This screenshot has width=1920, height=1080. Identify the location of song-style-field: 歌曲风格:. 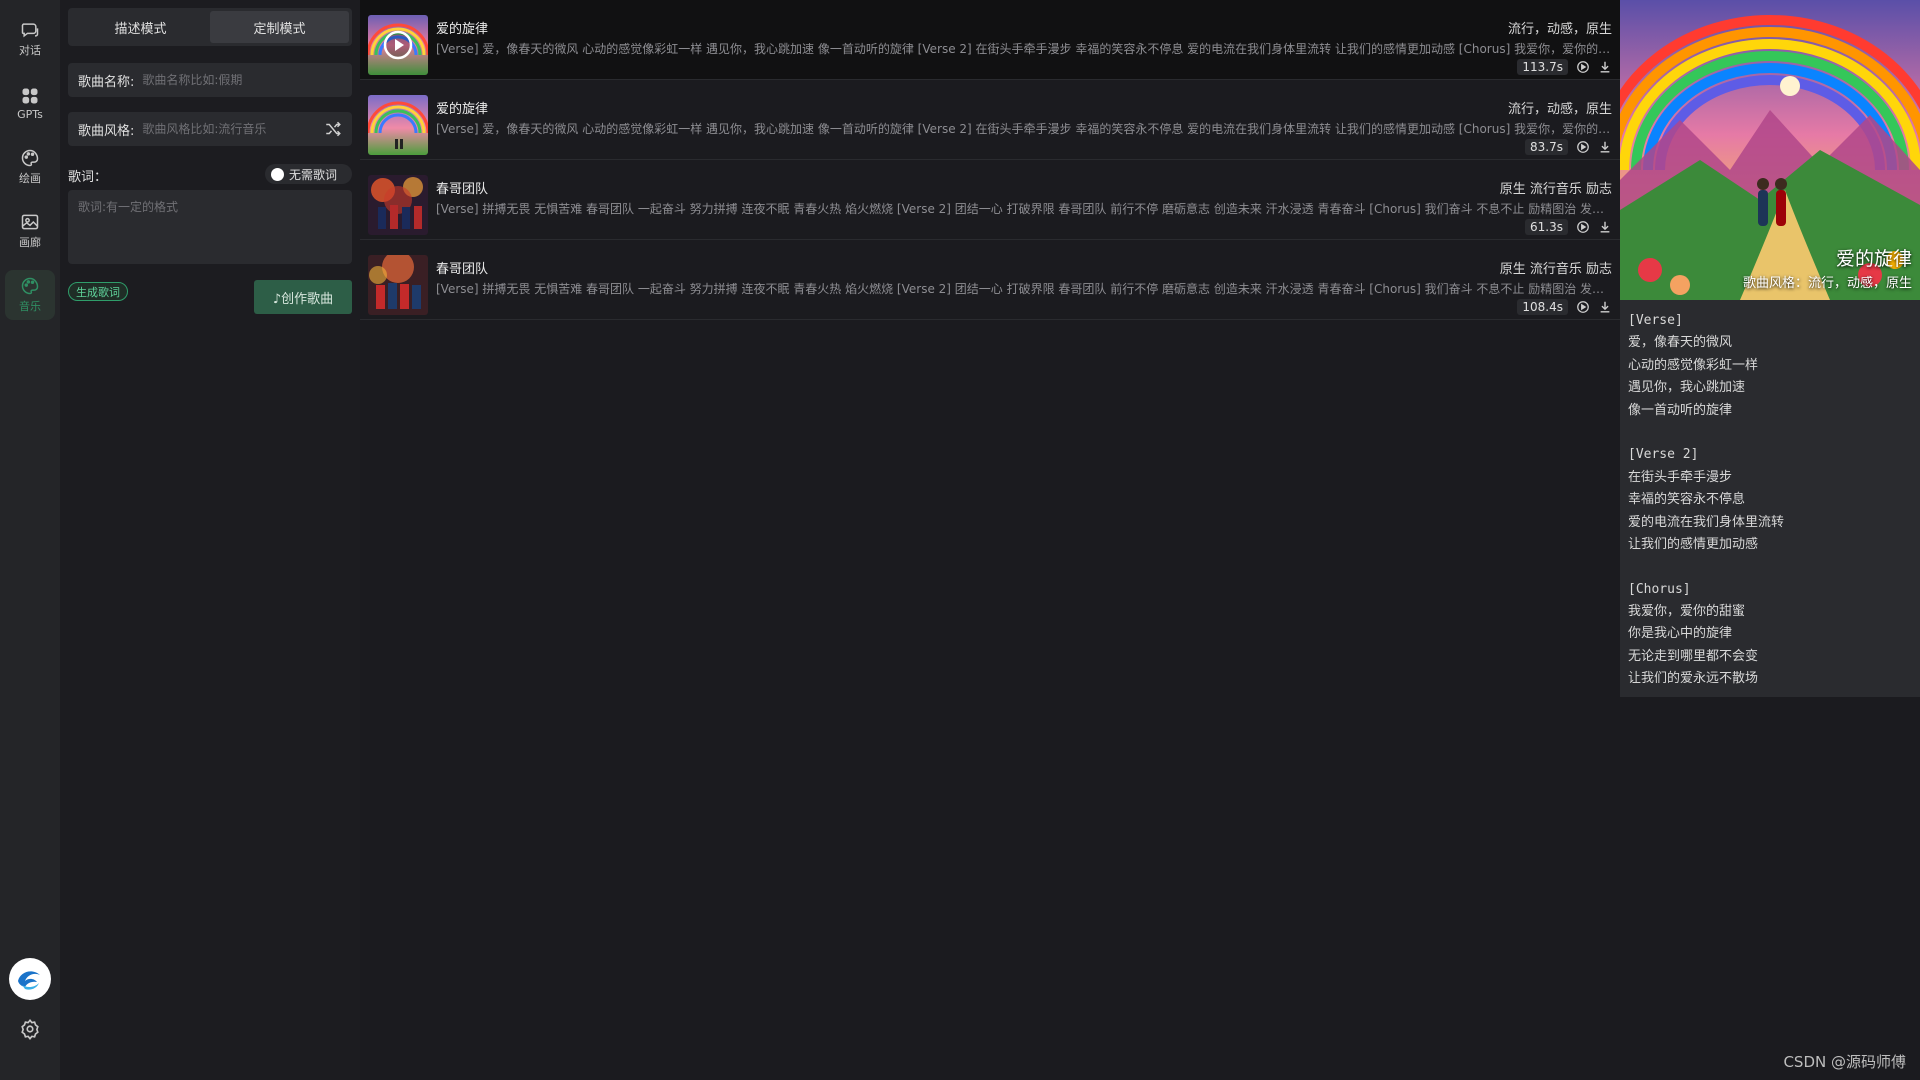
(210, 129).